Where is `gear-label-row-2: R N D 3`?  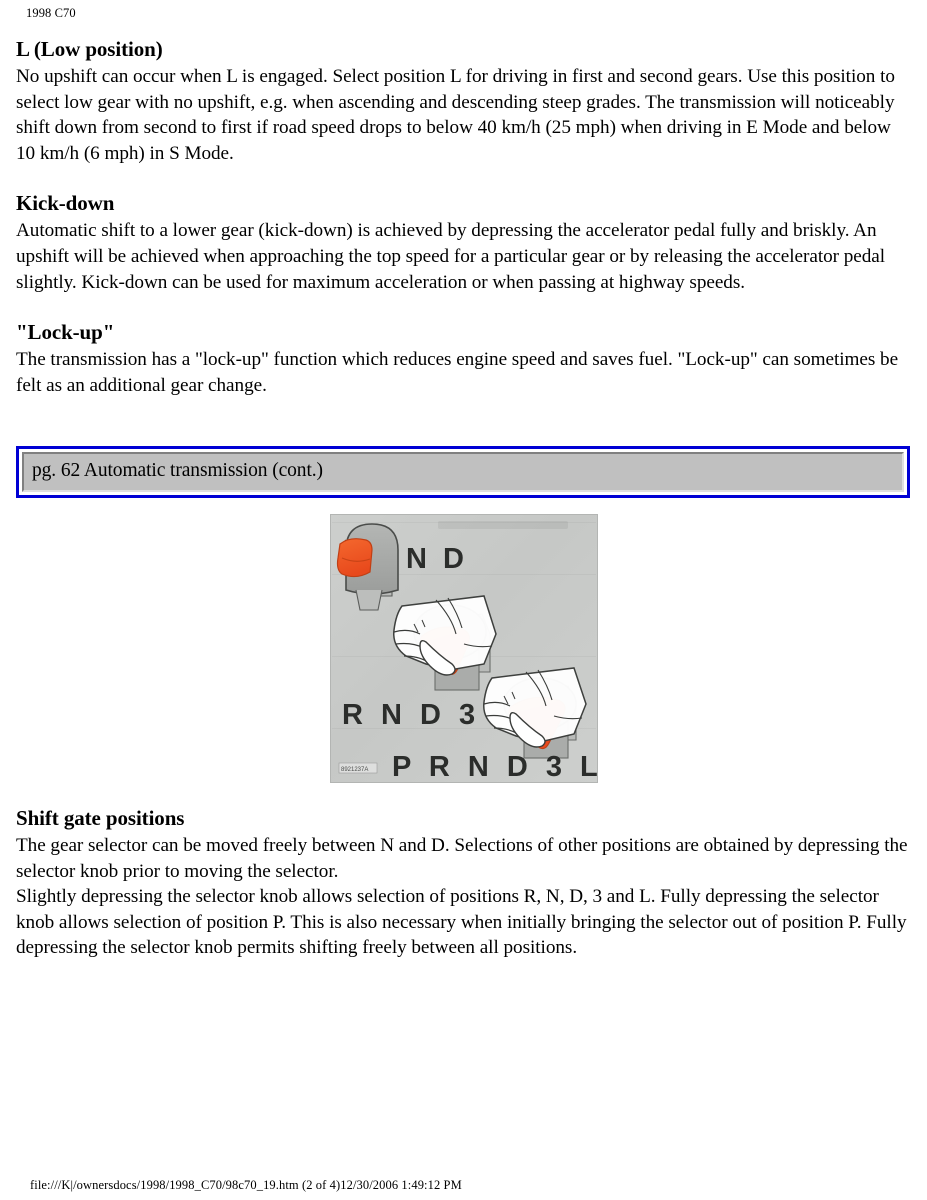
gear-label-row-2: R N D 3 is located at coordinates (411, 715).